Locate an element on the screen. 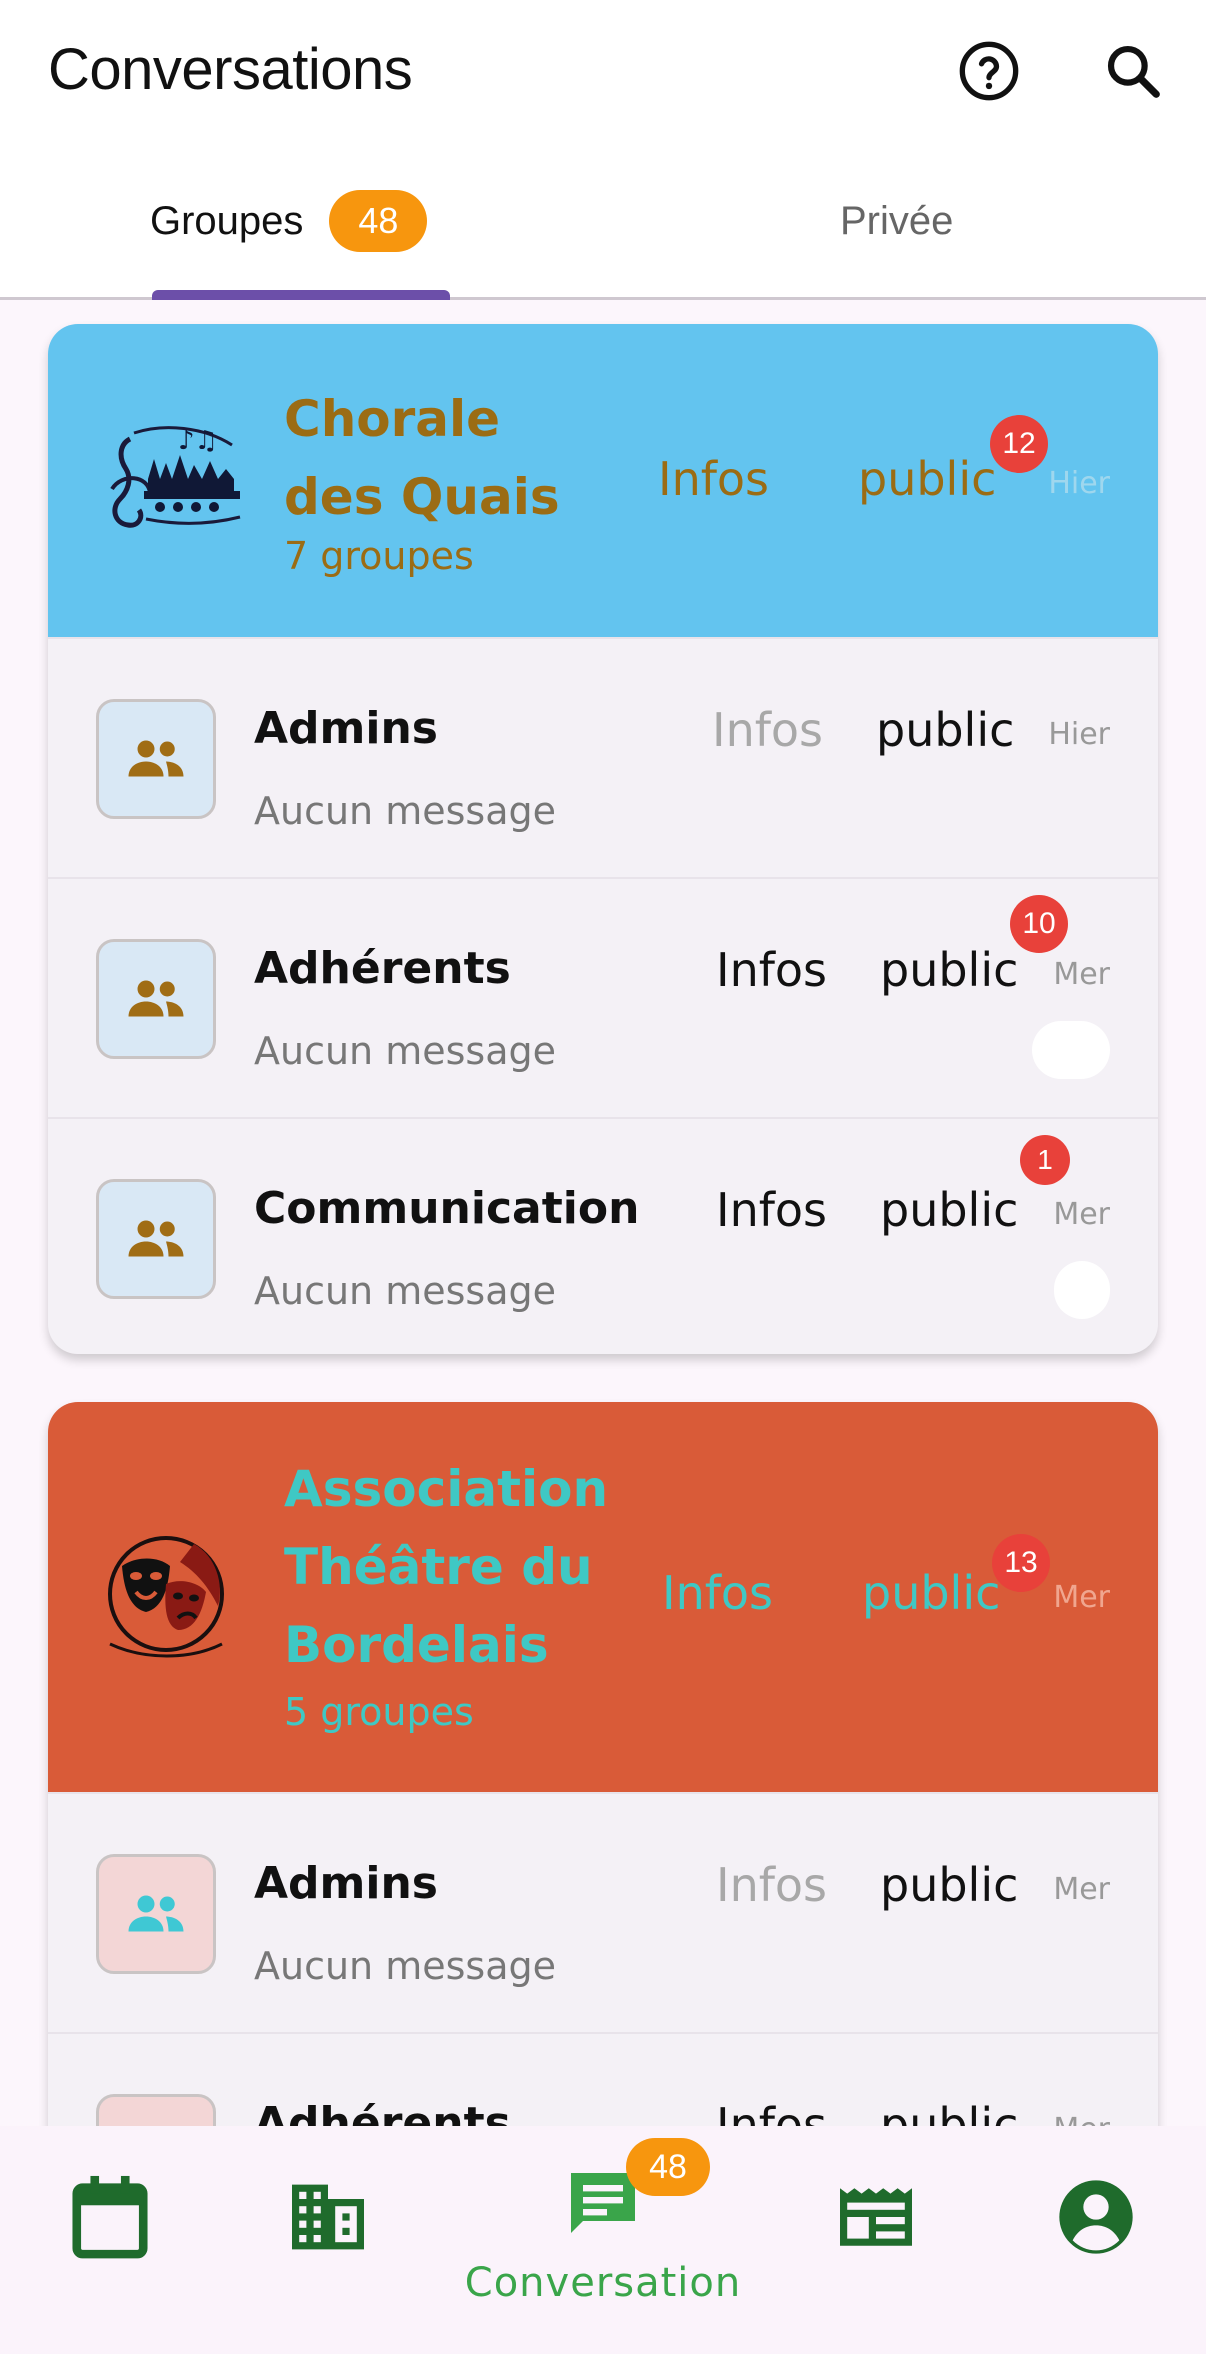  bottom-navigation: 48 Conversation is located at coordinates (603, 2240).